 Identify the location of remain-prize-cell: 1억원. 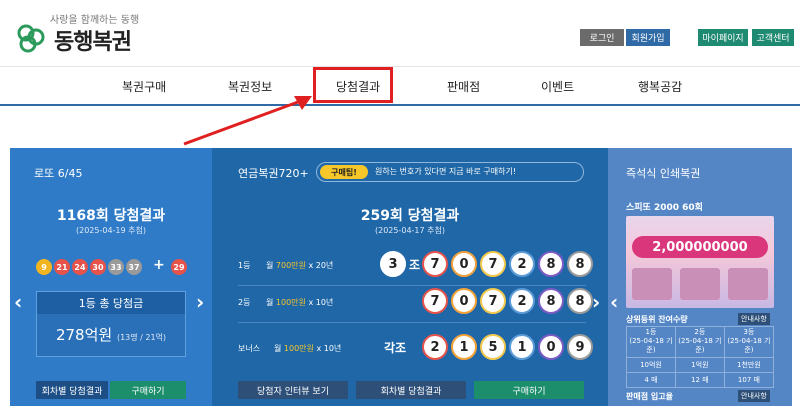
(699, 364).